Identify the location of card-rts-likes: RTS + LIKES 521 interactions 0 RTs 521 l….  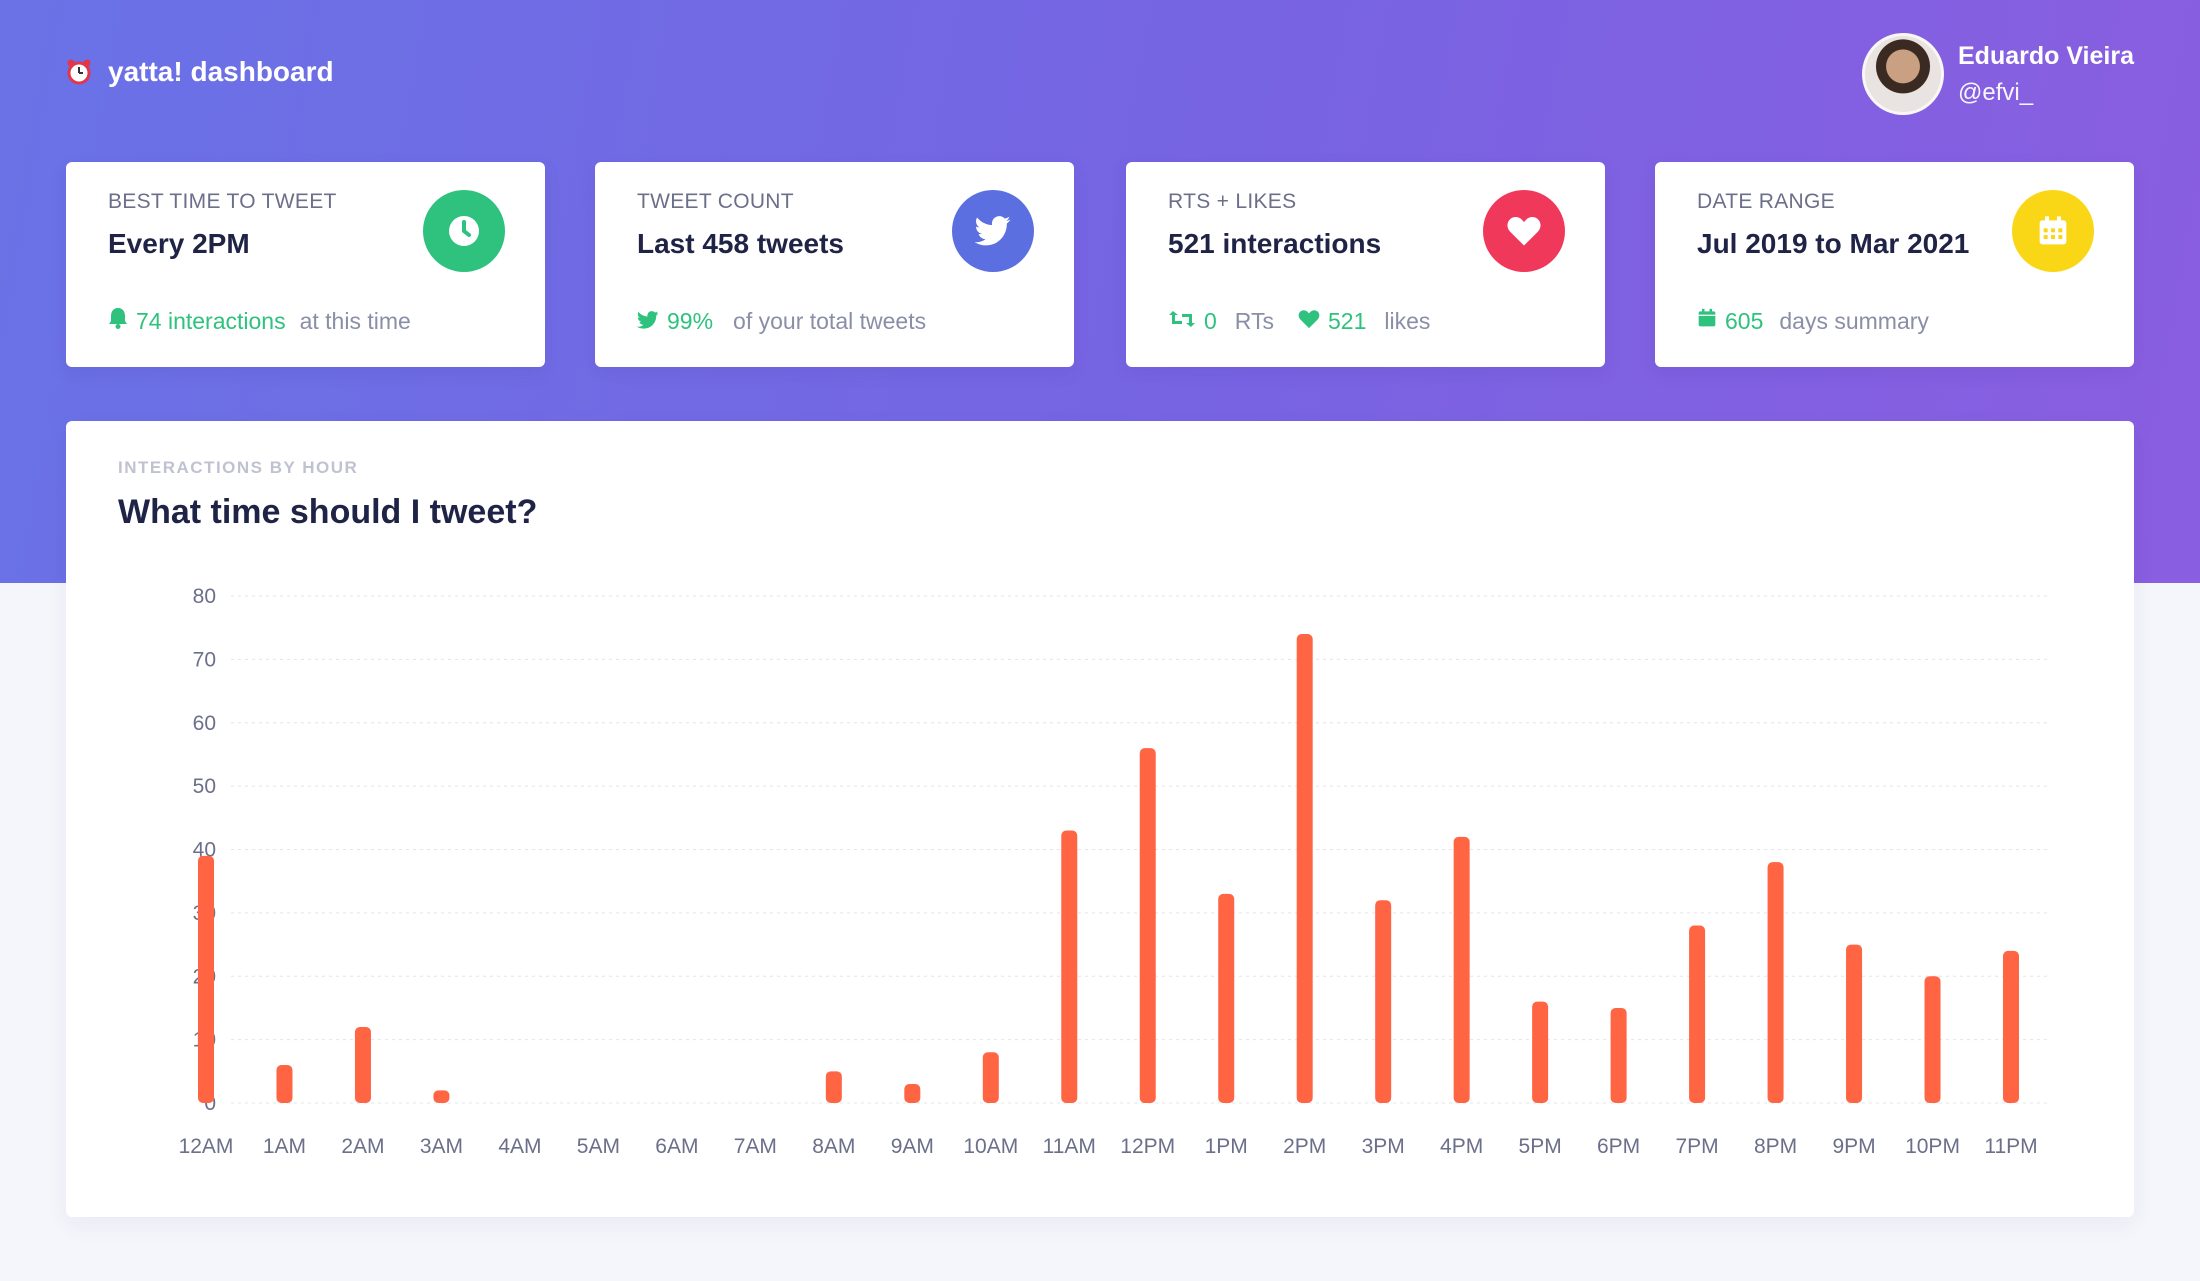
(1365, 264).